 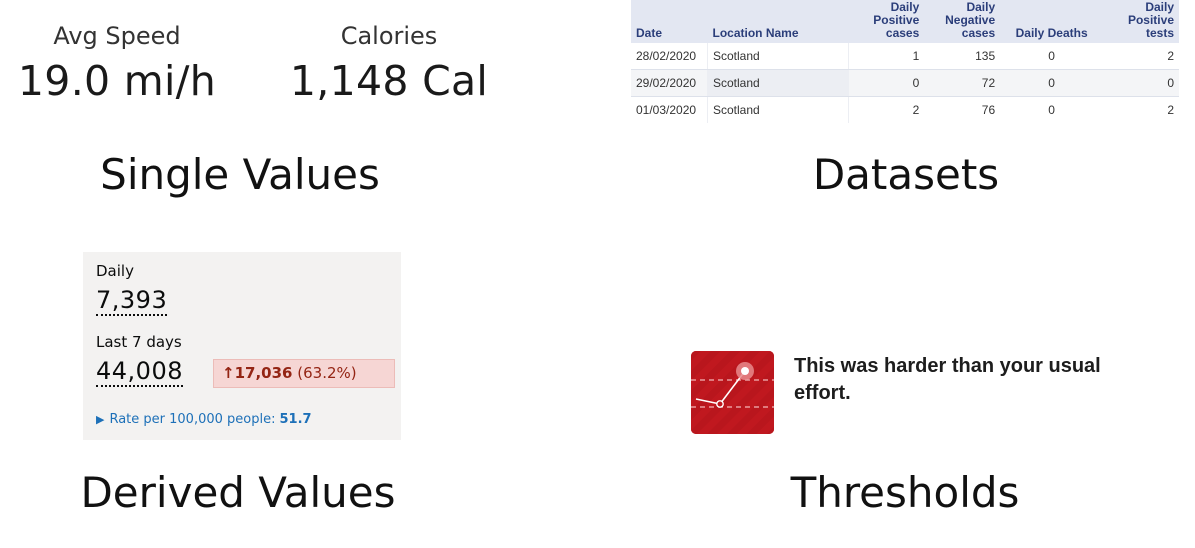 I want to click on column-header-deaths: Daily Deaths, so click(x=1052, y=21).